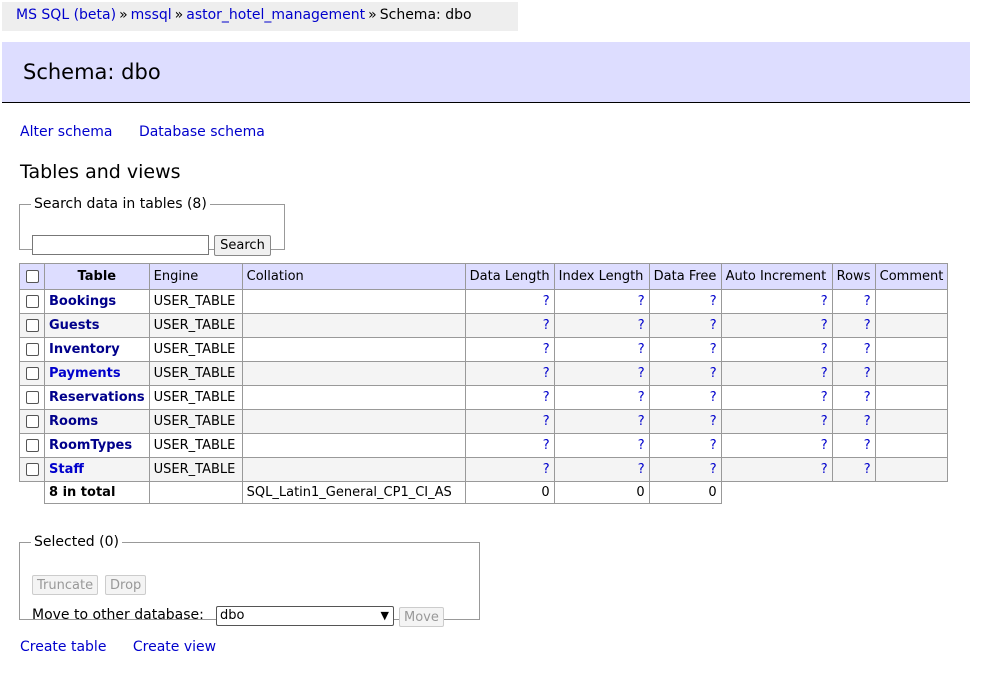 The image size is (997, 682). Describe the element at coordinates (174, 647) in the screenshot. I see `create-view-link: Create view` at that location.